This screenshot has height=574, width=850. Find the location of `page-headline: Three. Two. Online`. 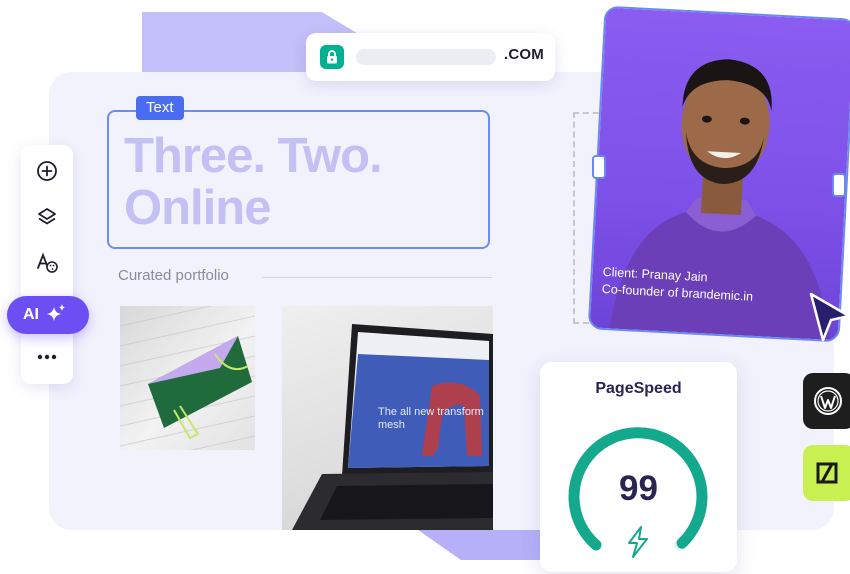

page-headline: Three. Two. Online is located at coordinates (304, 182).